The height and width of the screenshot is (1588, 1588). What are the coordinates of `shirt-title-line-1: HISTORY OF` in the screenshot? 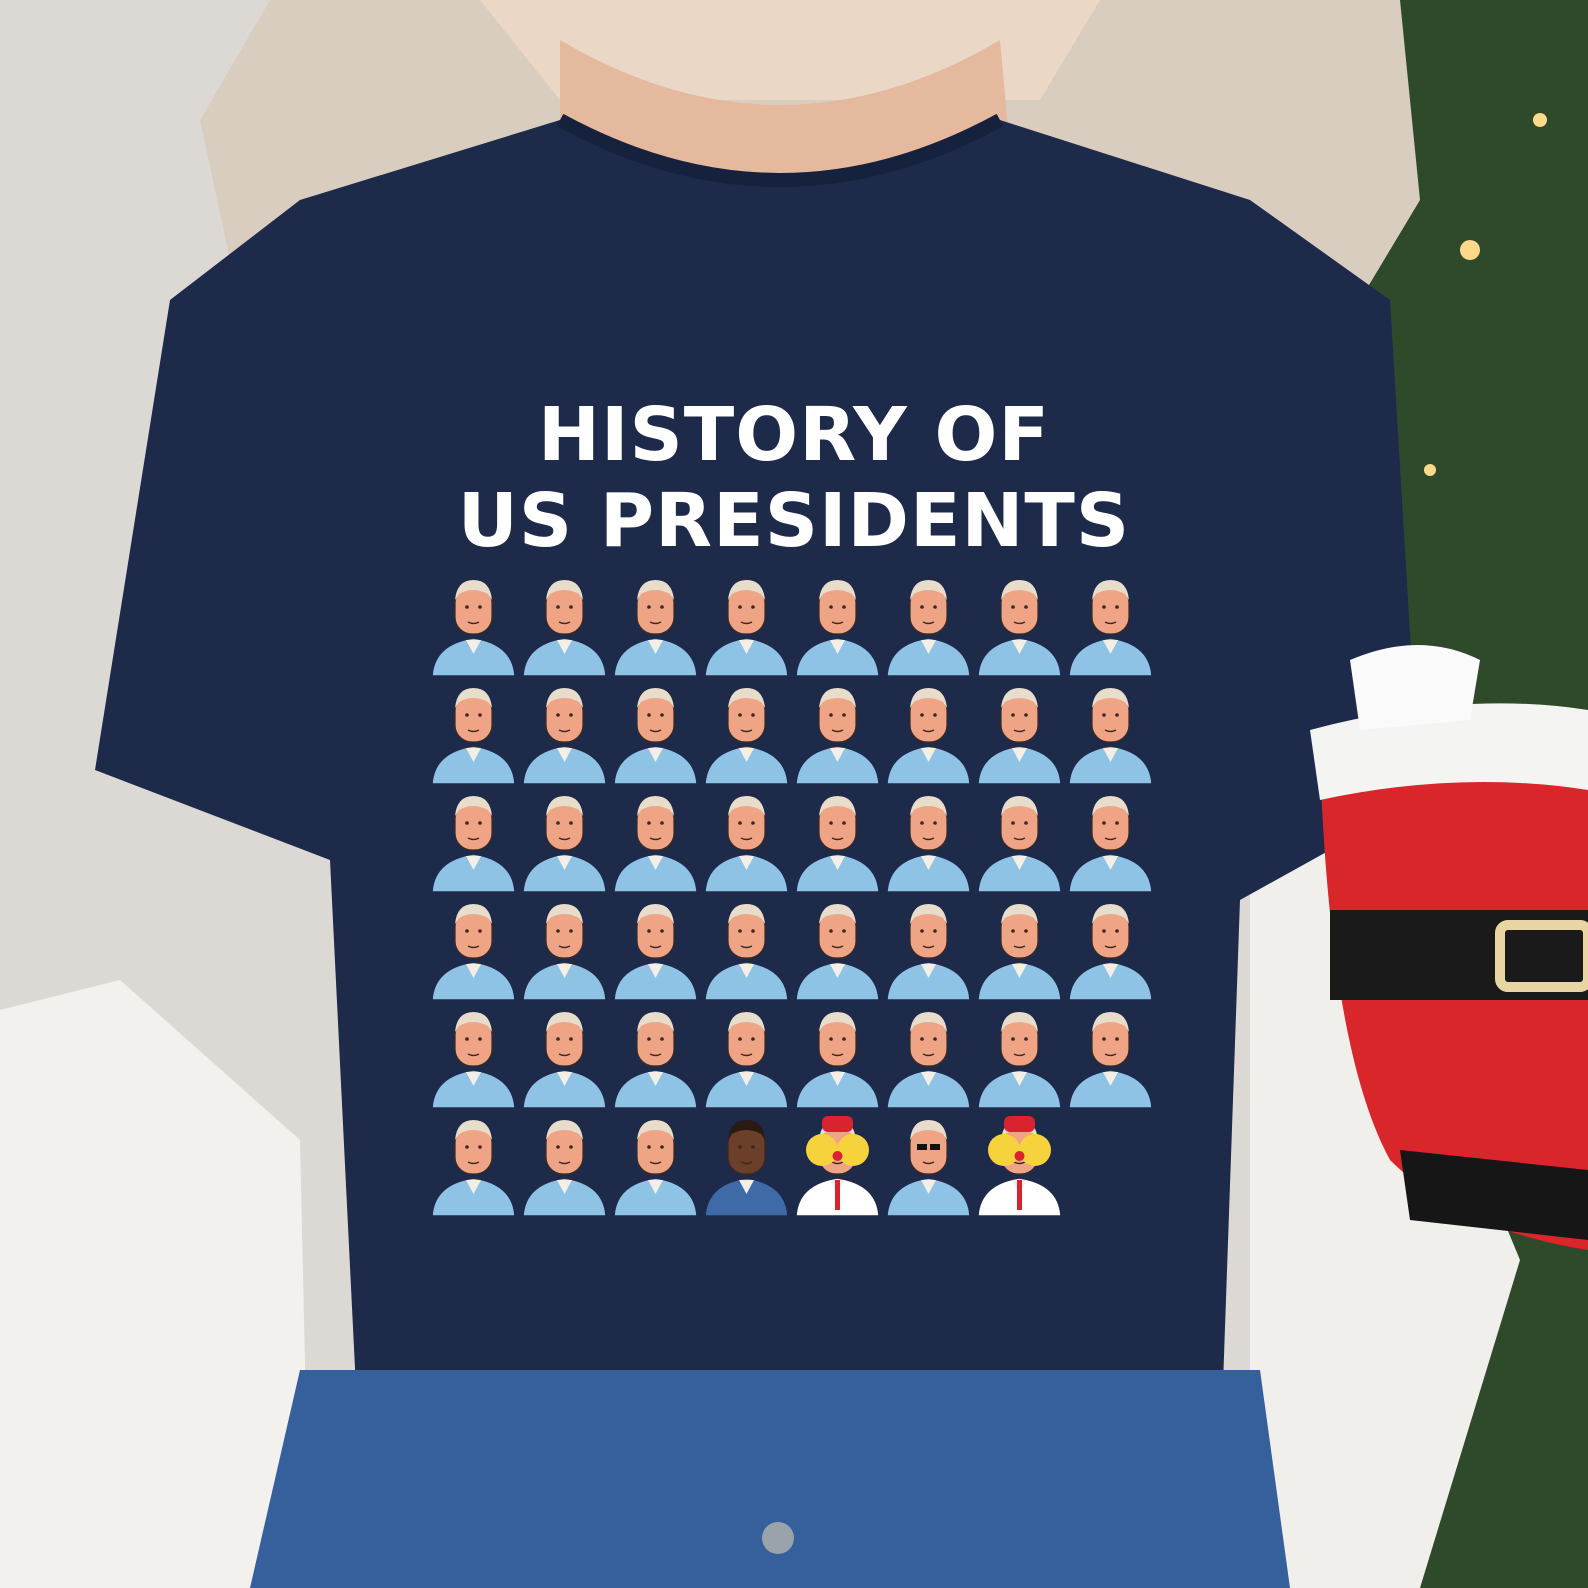 It's located at (794, 435).